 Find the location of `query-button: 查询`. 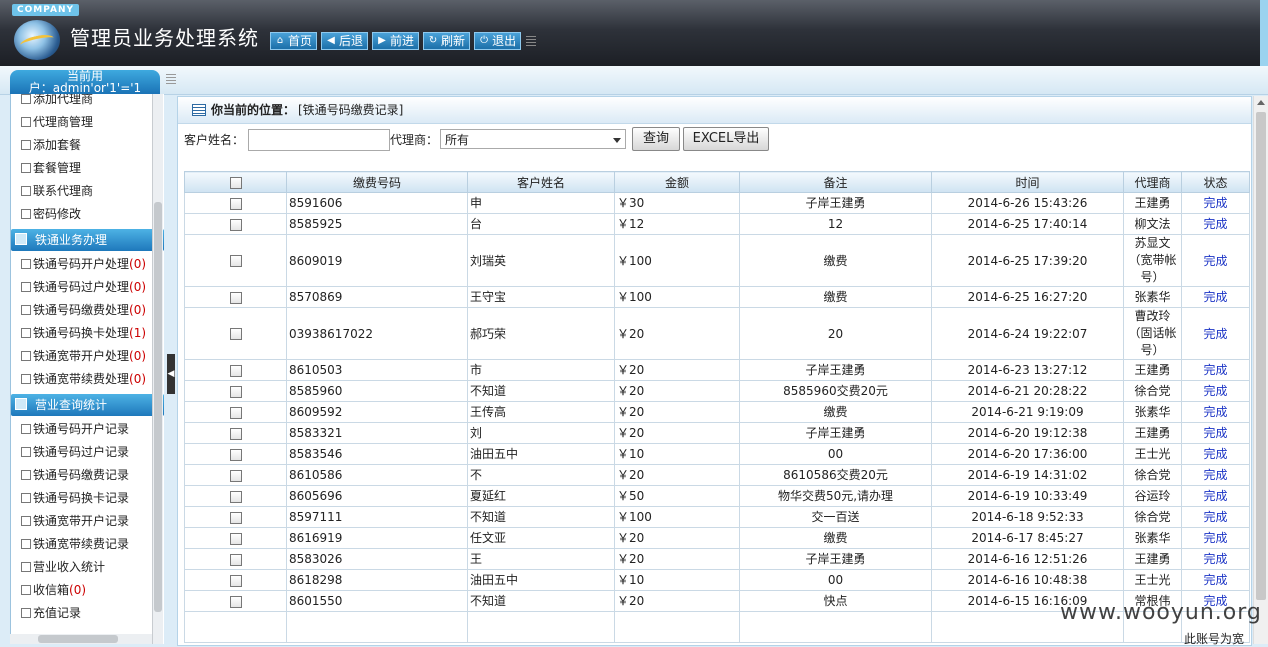

query-button: 查询 is located at coordinates (656, 139).